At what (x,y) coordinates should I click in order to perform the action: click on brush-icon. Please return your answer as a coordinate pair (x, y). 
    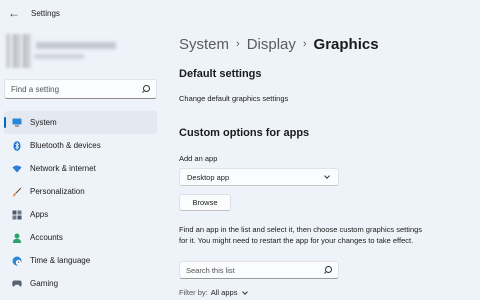
    Looking at the image, I should click on (17, 192).